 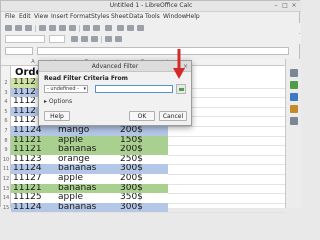 What do you see at coordinates (35, 160) in the screenshot?
I see `cell-id: 11123` at bounding box center [35, 160].